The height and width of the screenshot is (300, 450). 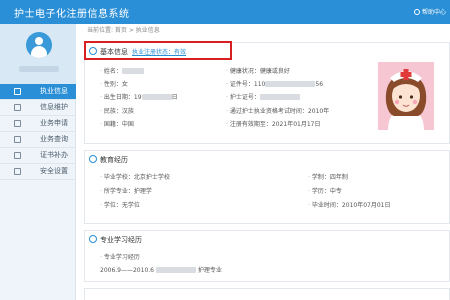 I want to click on sidebar-item-business-query: 业务查询, so click(x=38, y=140).